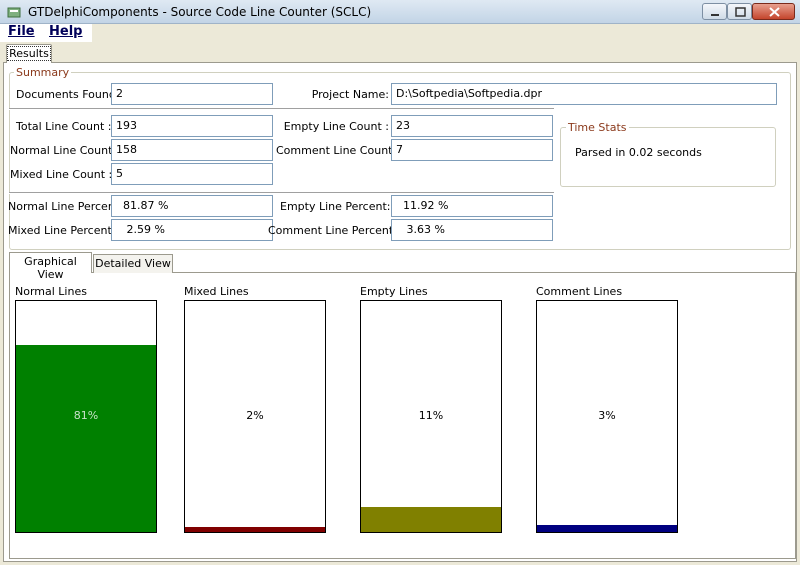 The width and height of the screenshot is (800, 565). I want to click on menu-bar: File Help, so click(46, 33).